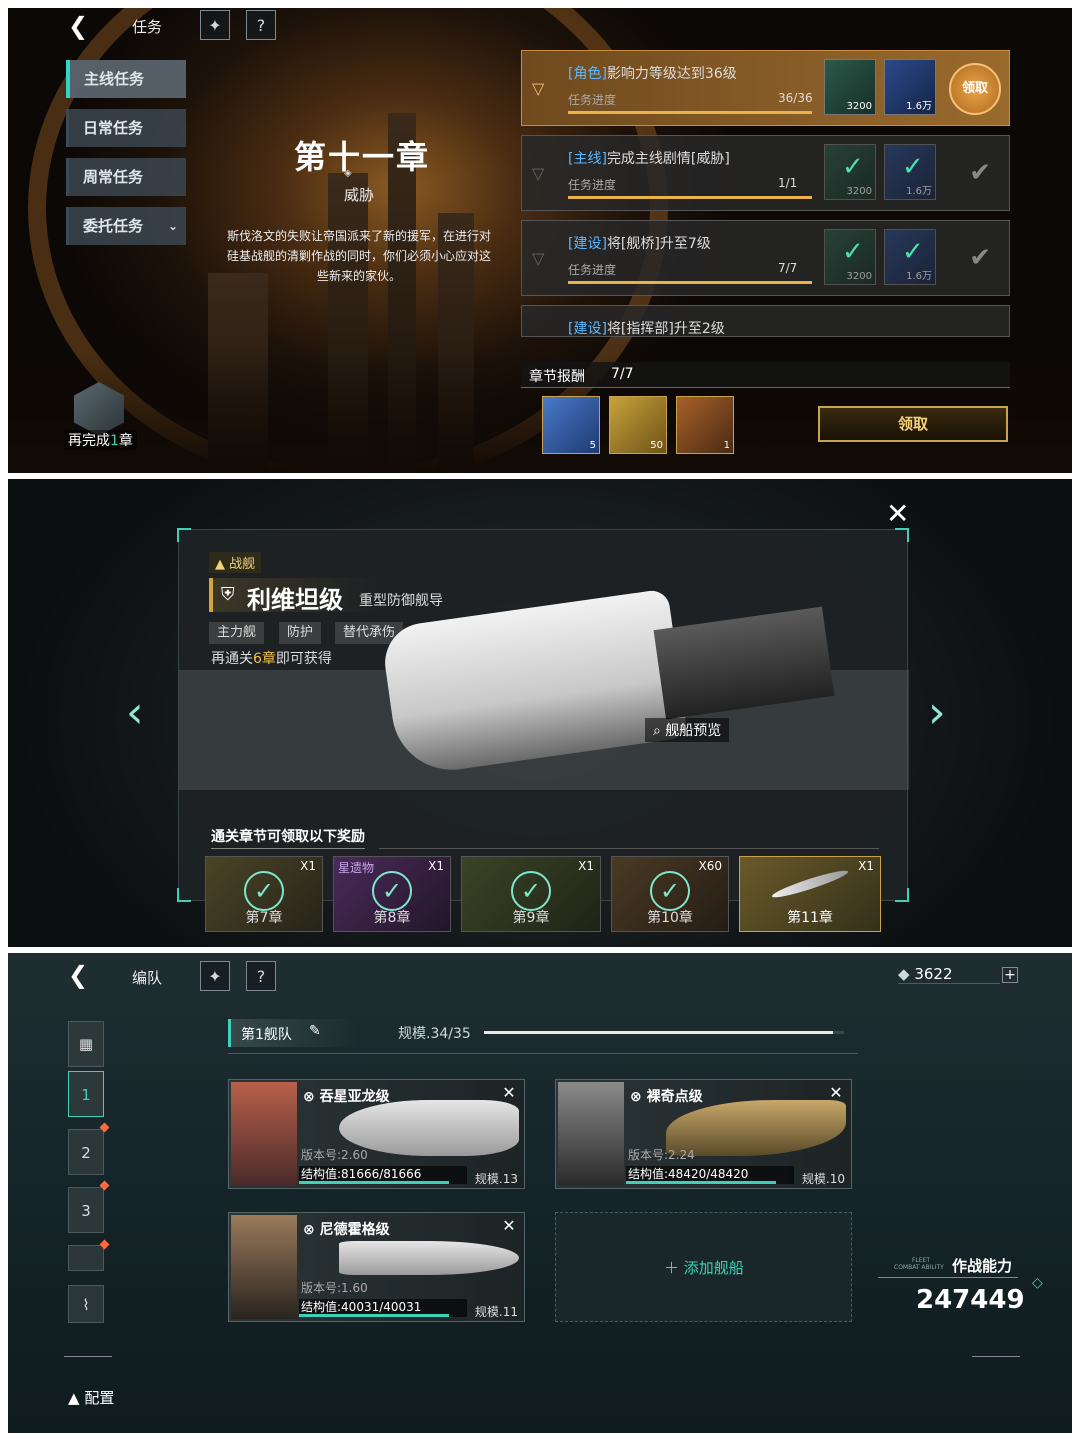 The image size is (1080, 1440). I want to click on screen-title: 编队, so click(147, 978).